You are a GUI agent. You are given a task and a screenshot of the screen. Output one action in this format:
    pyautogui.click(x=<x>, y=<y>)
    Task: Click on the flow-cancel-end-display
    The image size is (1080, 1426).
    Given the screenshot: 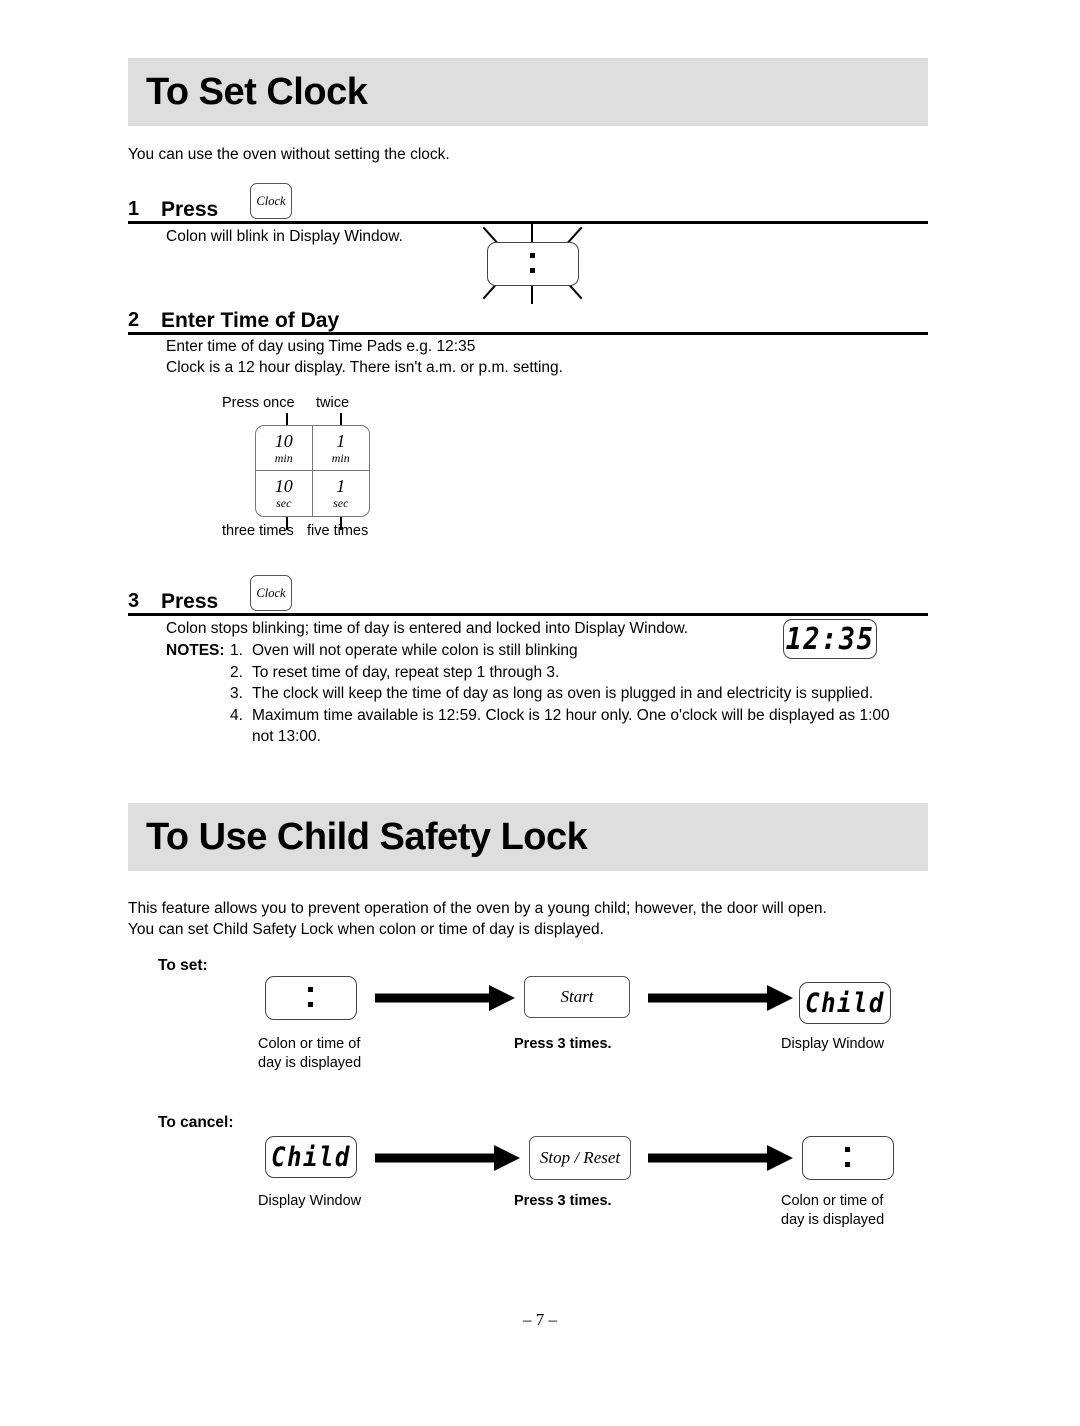 What is the action you would take?
    pyautogui.click(x=848, y=1158)
    